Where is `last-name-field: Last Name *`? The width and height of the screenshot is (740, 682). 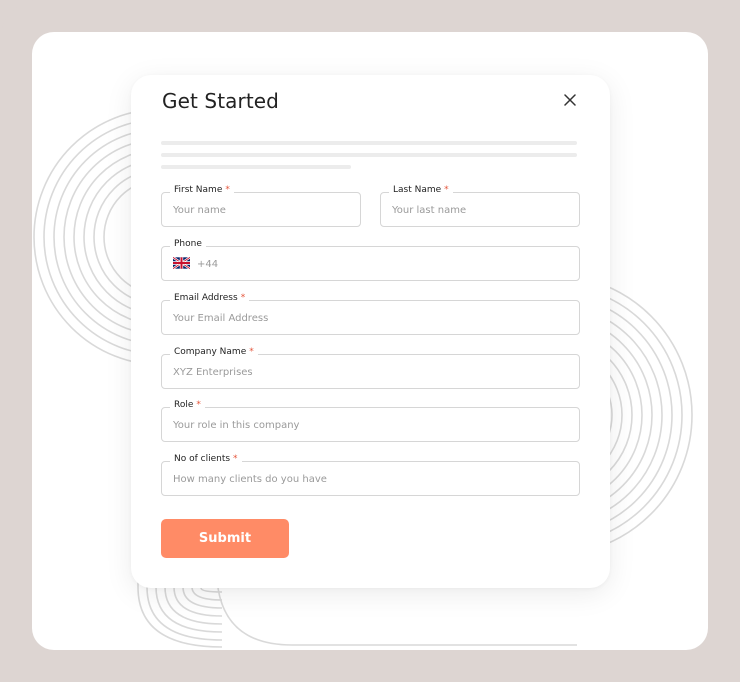 last-name-field: Last Name * is located at coordinates (480, 205).